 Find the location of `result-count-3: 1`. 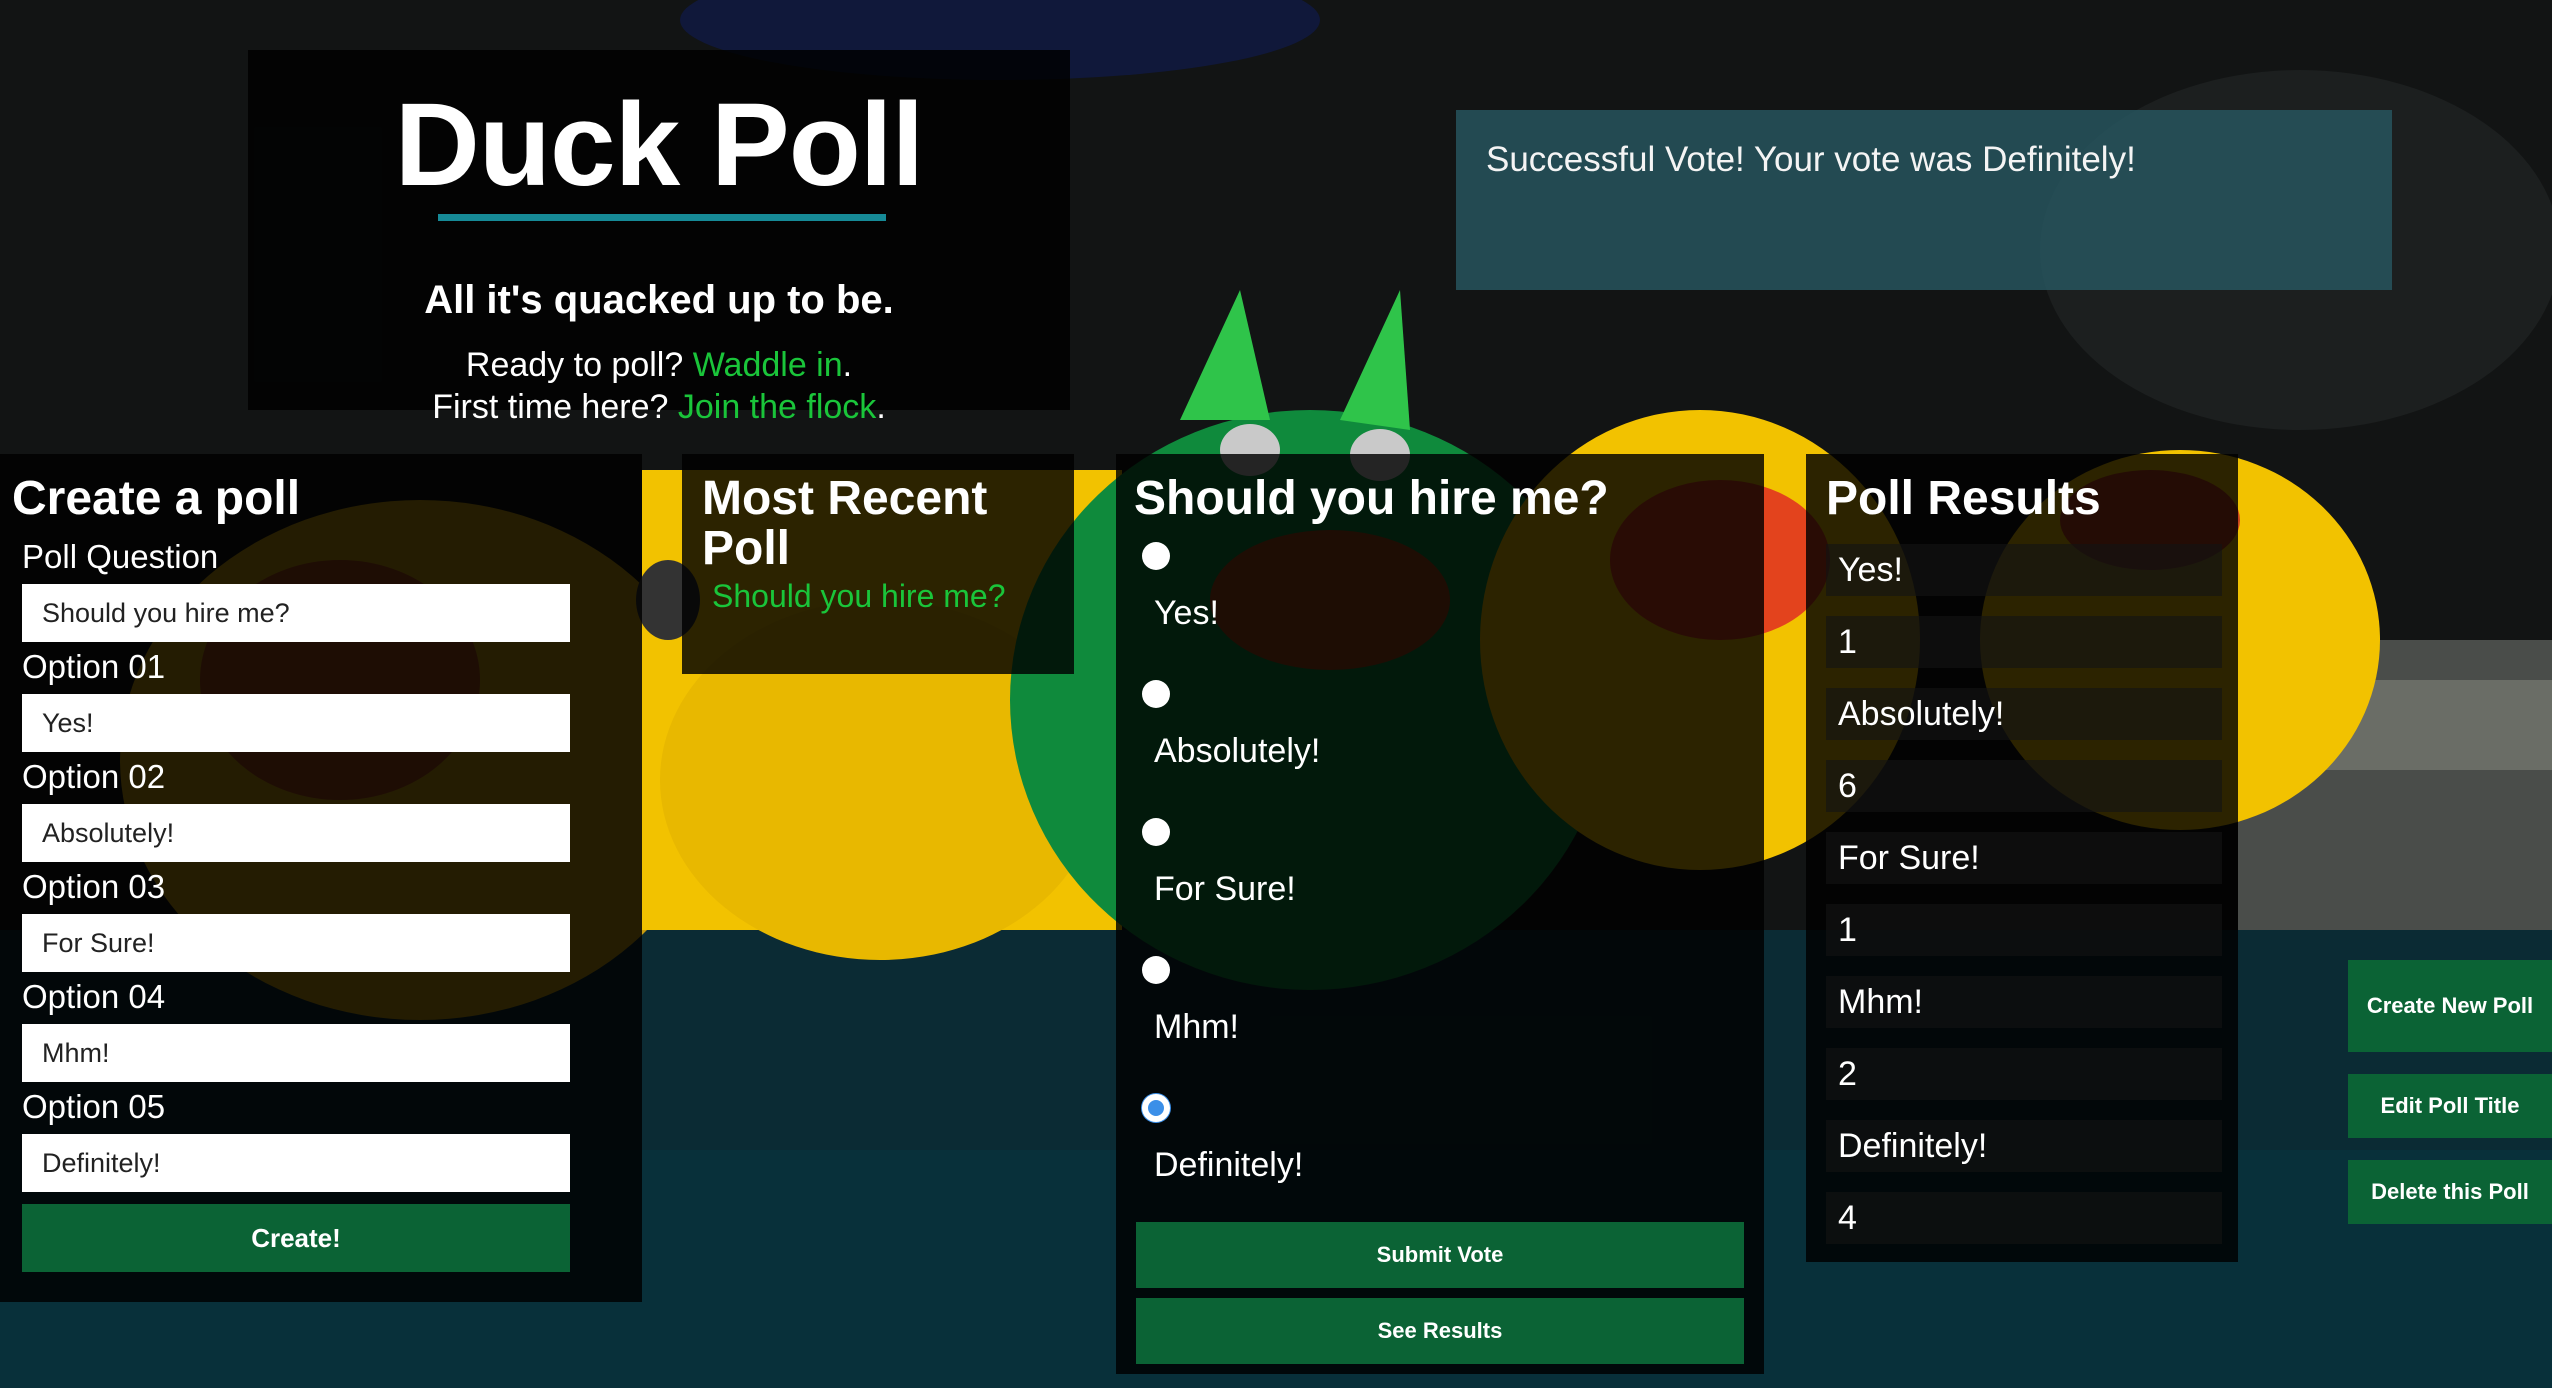

result-count-3: 1 is located at coordinates (2024, 930).